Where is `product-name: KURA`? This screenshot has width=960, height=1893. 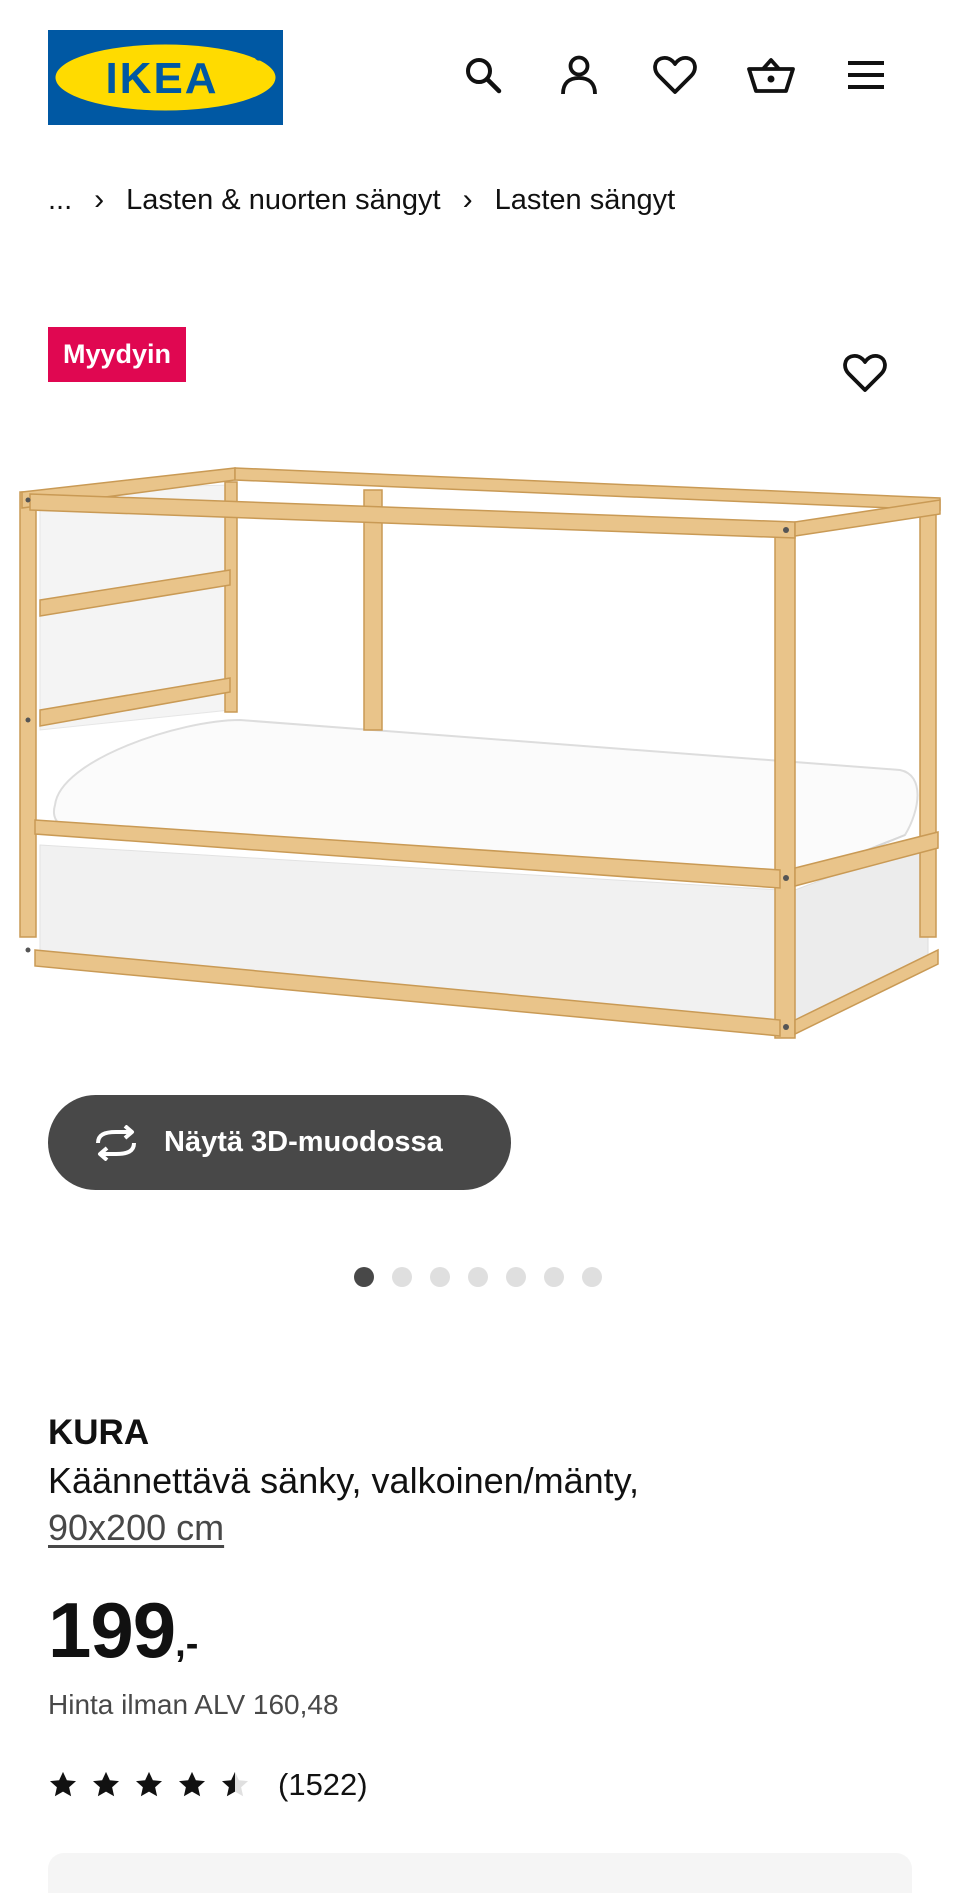
product-name: KURA is located at coordinates (99, 1432).